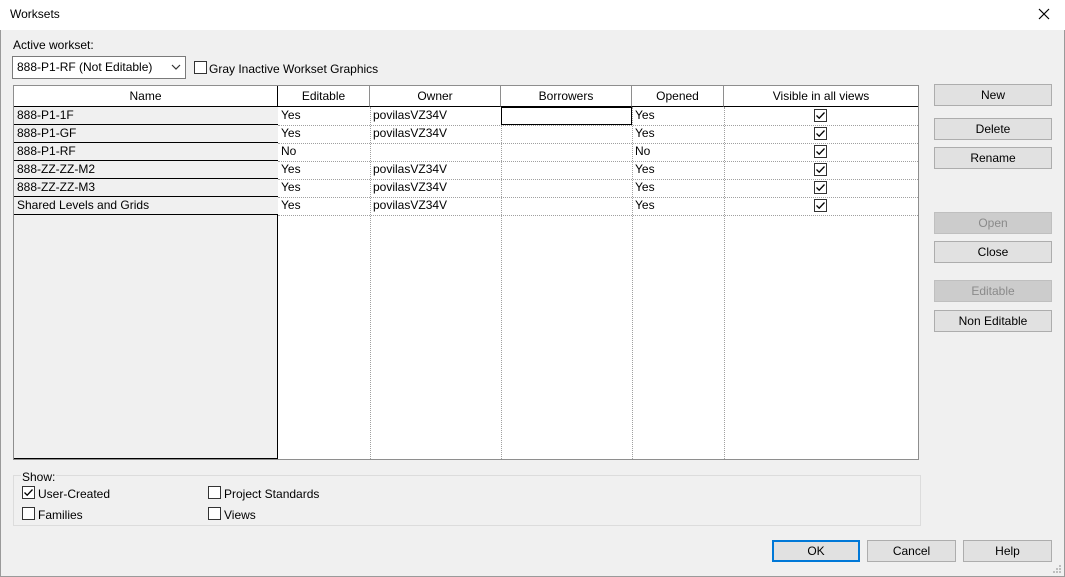  Describe the element at coordinates (74, 494) in the screenshot. I see `user-created-label: User-Created` at that location.